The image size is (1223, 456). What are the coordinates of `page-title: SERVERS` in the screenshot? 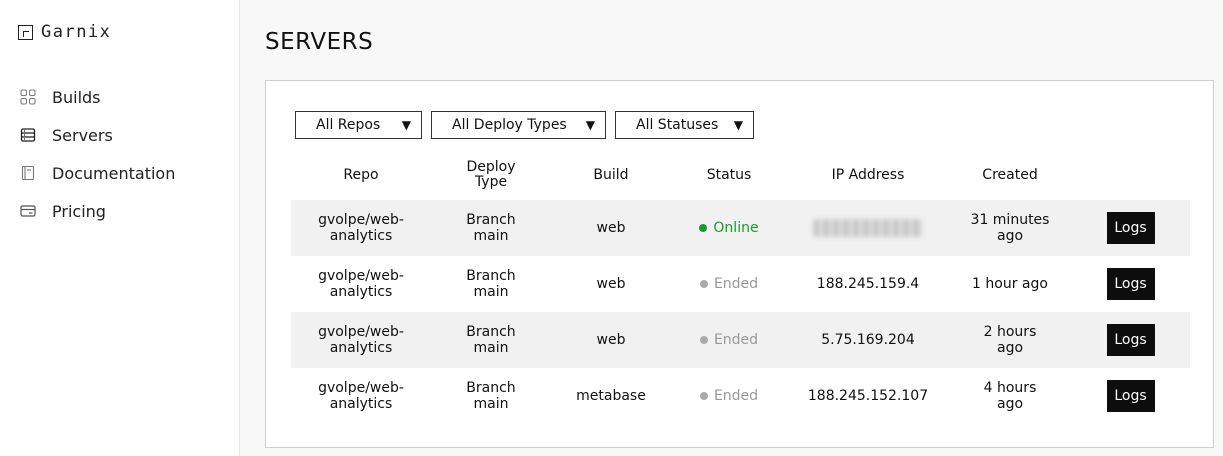 It's located at (319, 42).